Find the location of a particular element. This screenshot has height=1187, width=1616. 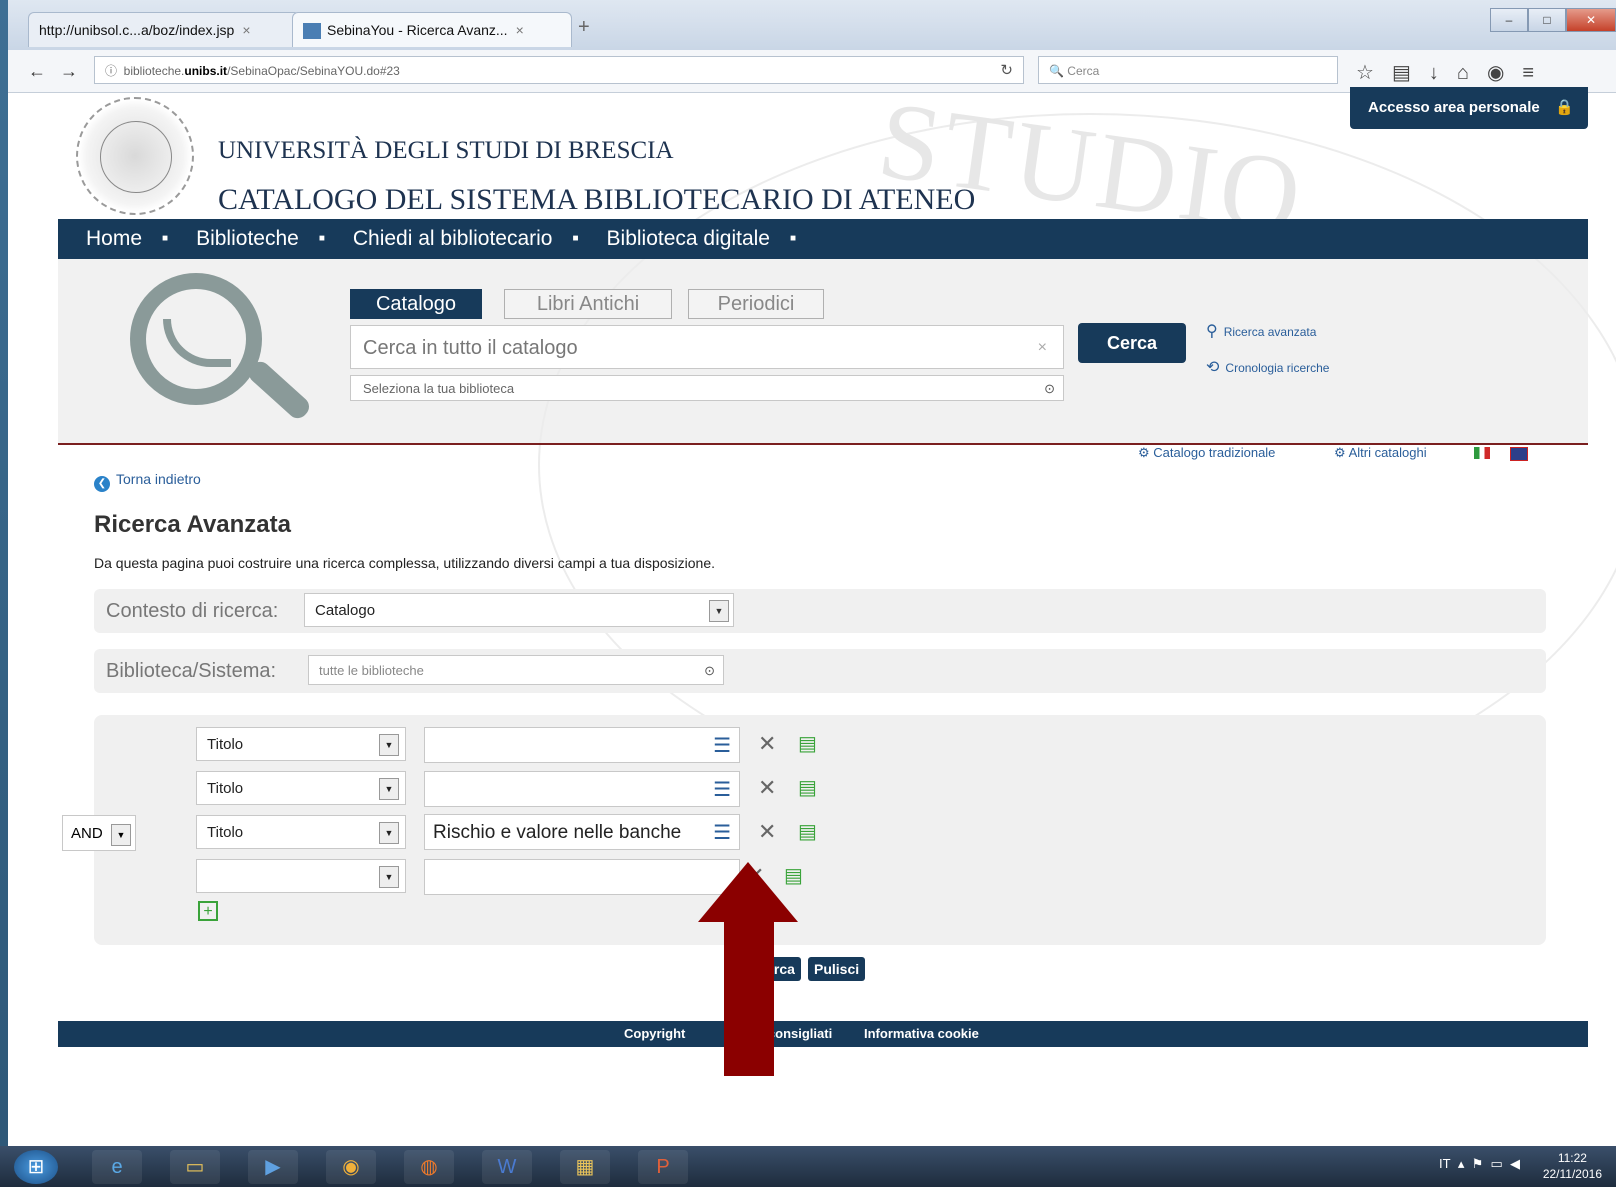

field-select-2: Titolo ▼ is located at coordinates (301, 788).